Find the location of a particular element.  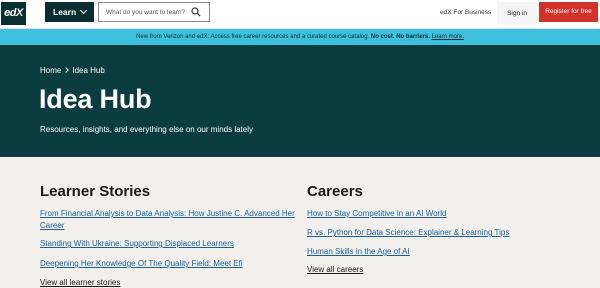

breadcrumb-home-link: Home is located at coordinates (50, 70).